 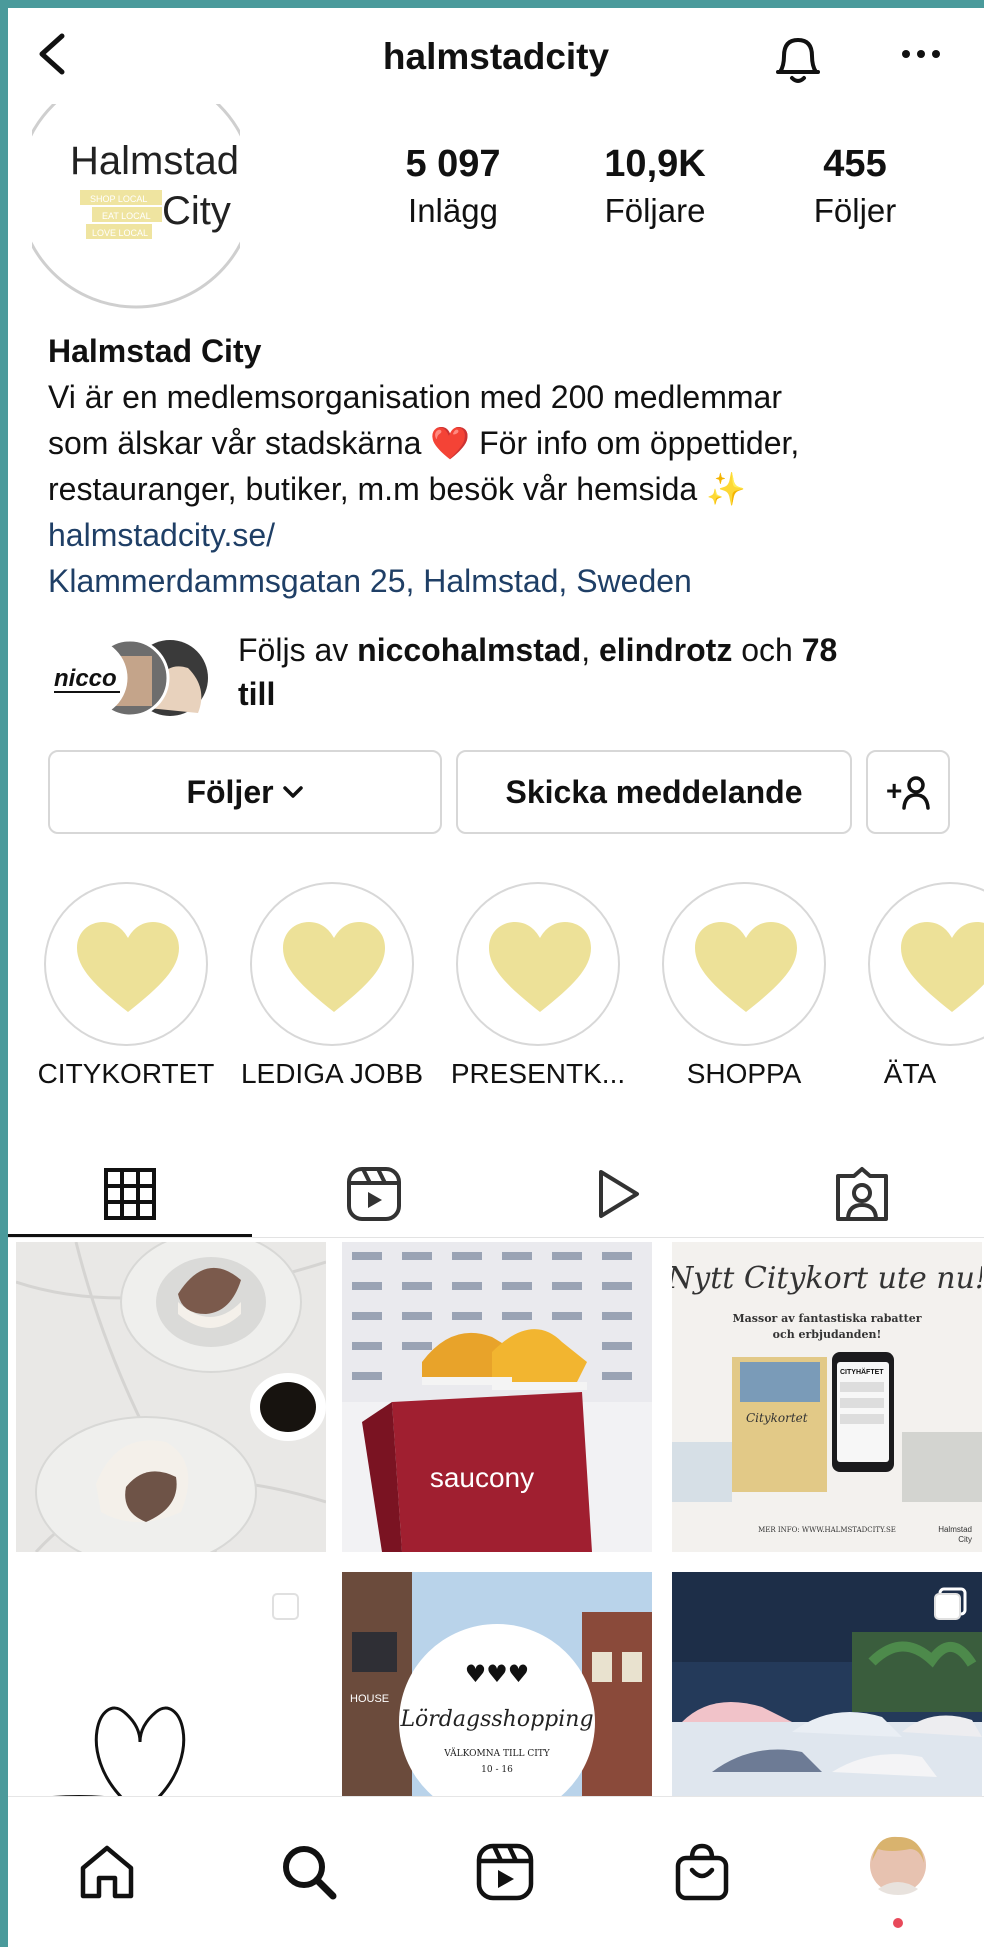 I want to click on post-thumbnail-heart-line, so click(x=171, y=1684).